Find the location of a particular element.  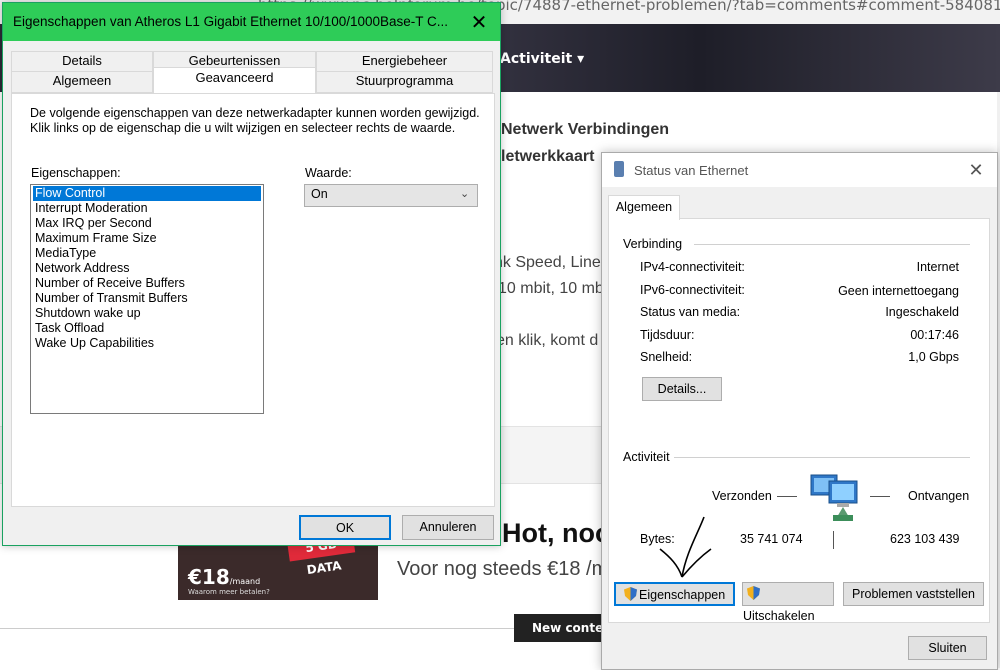

post-heading-2: letwerkkaart is located at coordinates (548, 156).